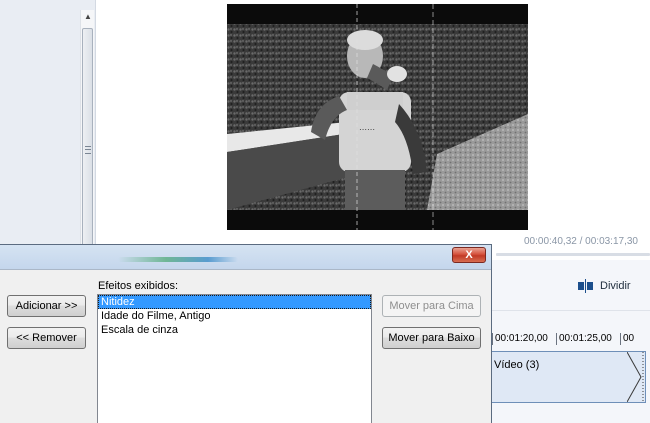 Image resolution: width=650 pixels, height=423 pixels. What do you see at coordinates (568, 377) in the screenshot?
I see `video-clip: Vídeo (3)` at bounding box center [568, 377].